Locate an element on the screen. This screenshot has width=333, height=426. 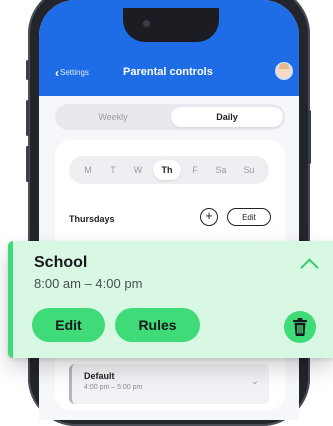
phone-power-button is located at coordinates (309, 137).